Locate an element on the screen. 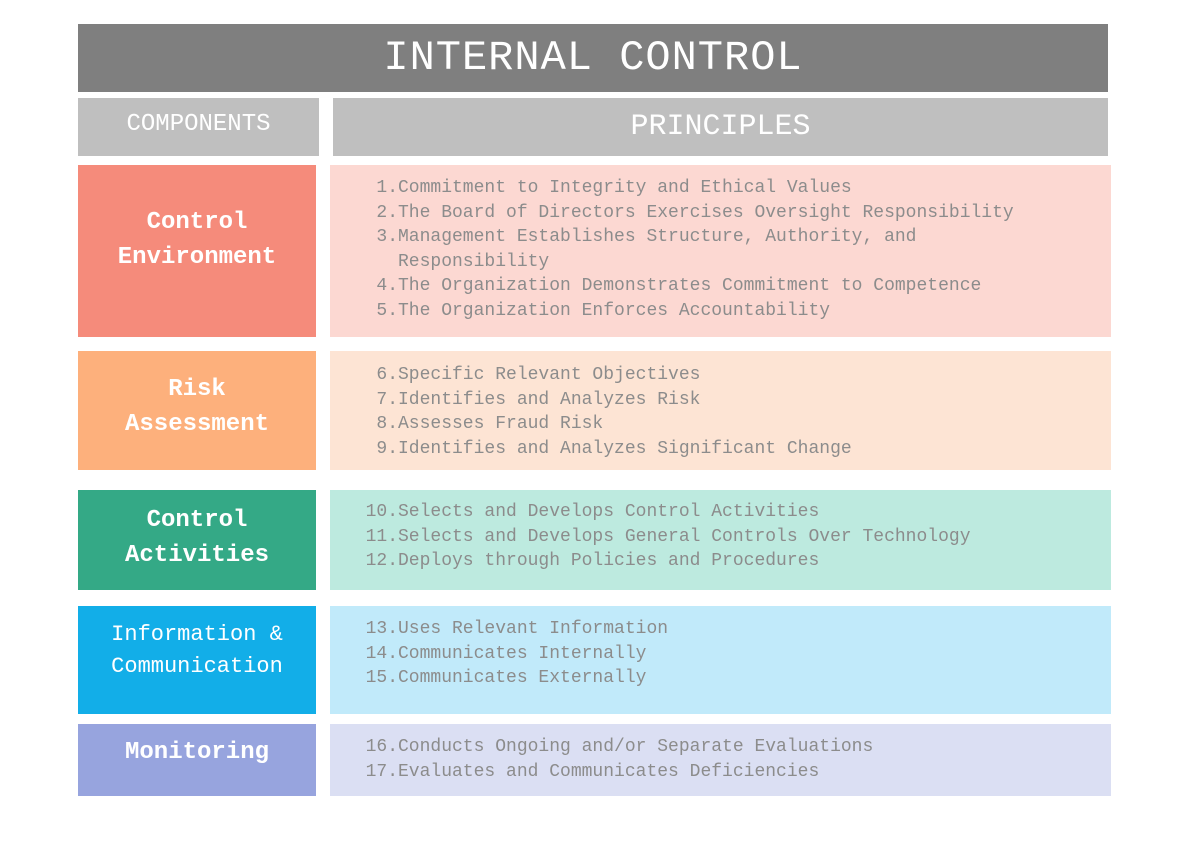 This screenshot has width=1200, height=849. component-label-line: Activities is located at coordinates (197, 555).